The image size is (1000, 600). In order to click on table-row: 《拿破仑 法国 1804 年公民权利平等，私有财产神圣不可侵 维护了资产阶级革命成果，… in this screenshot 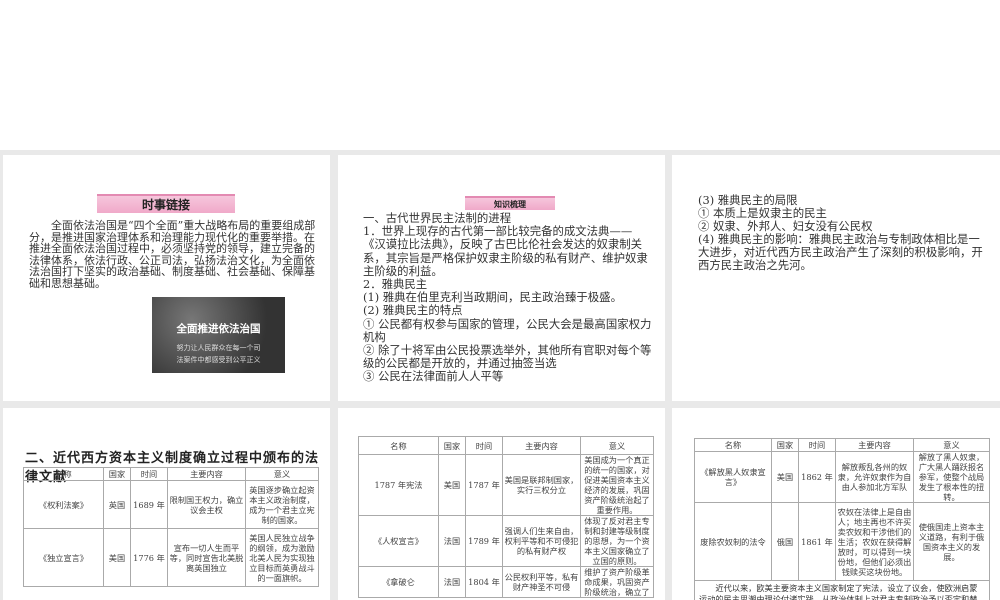, I will do `click(506, 582)`.